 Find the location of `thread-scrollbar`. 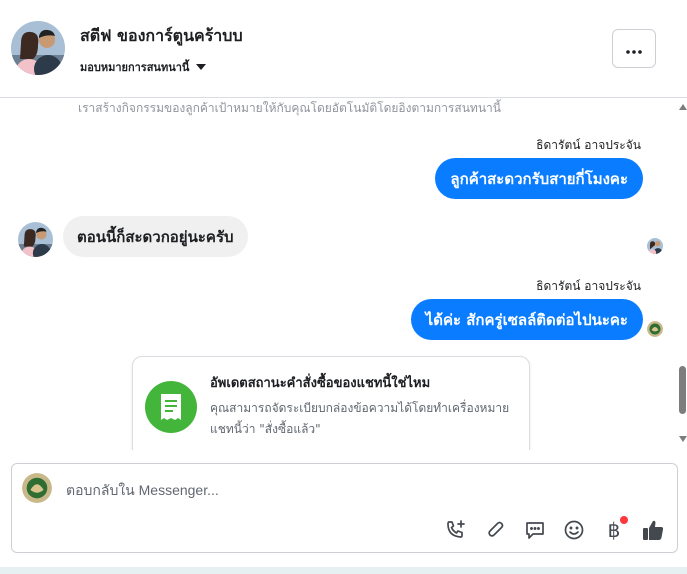

thread-scrollbar is located at coordinates (682, 274).